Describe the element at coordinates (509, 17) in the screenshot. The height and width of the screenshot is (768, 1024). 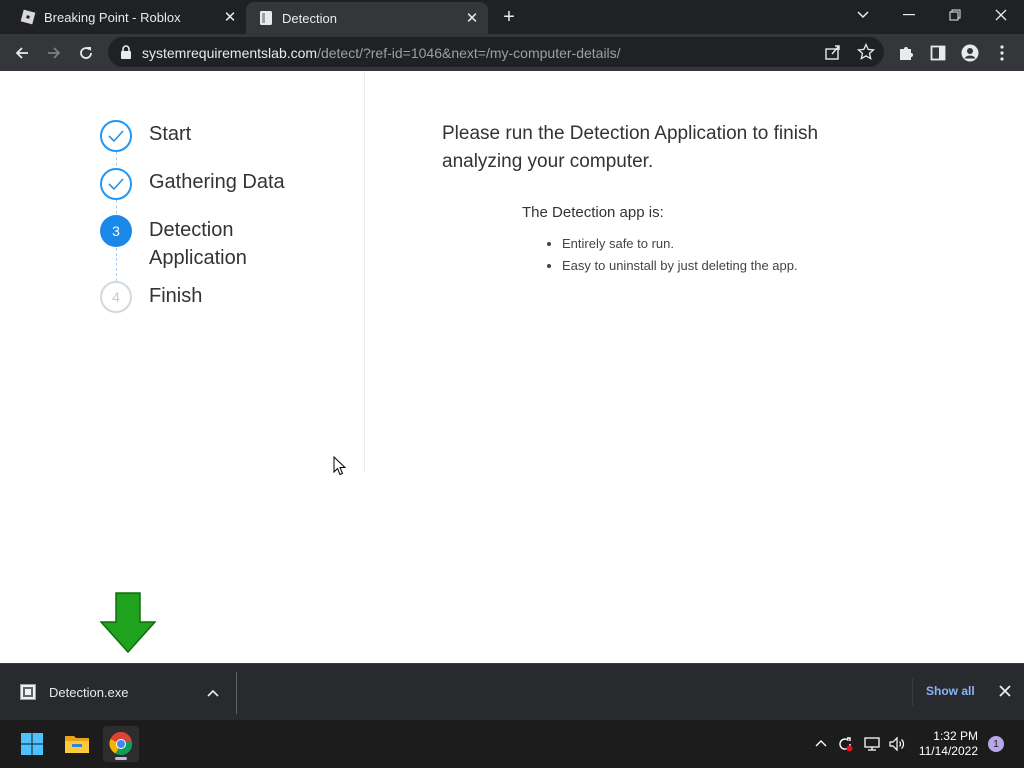
I see `new-tab-button: +` at that location.